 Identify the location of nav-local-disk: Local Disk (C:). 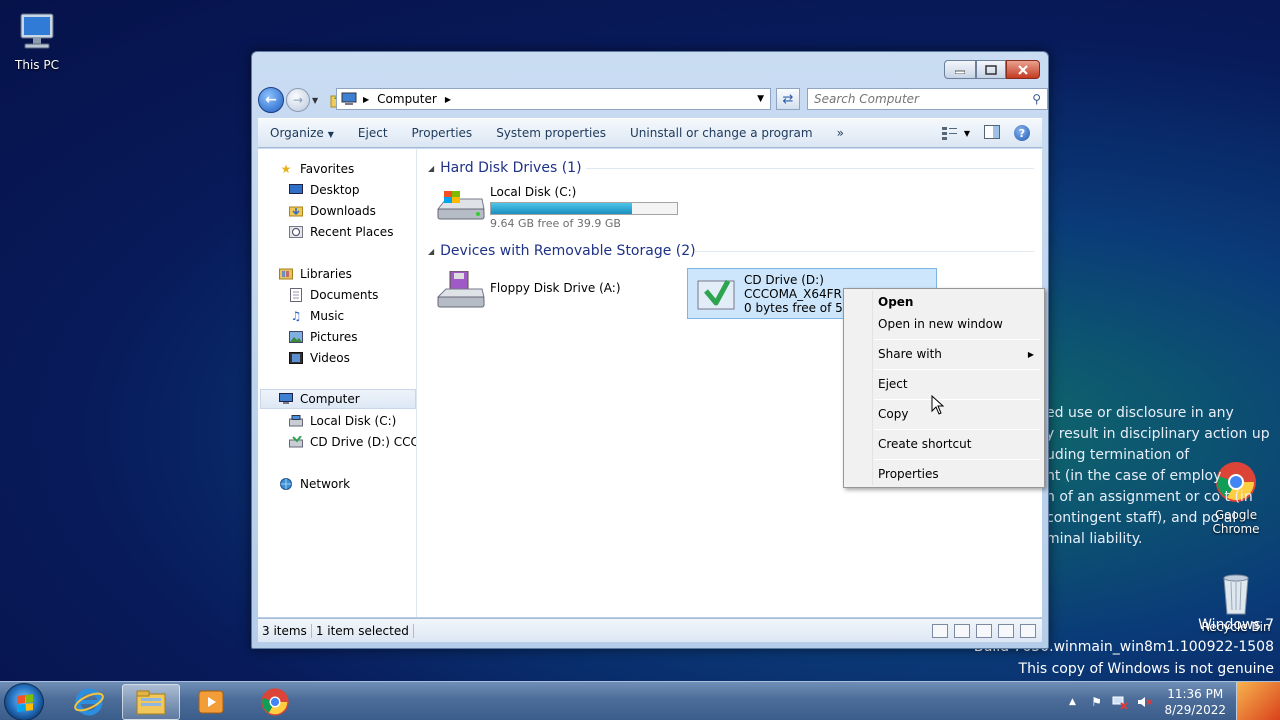
(342, 421).